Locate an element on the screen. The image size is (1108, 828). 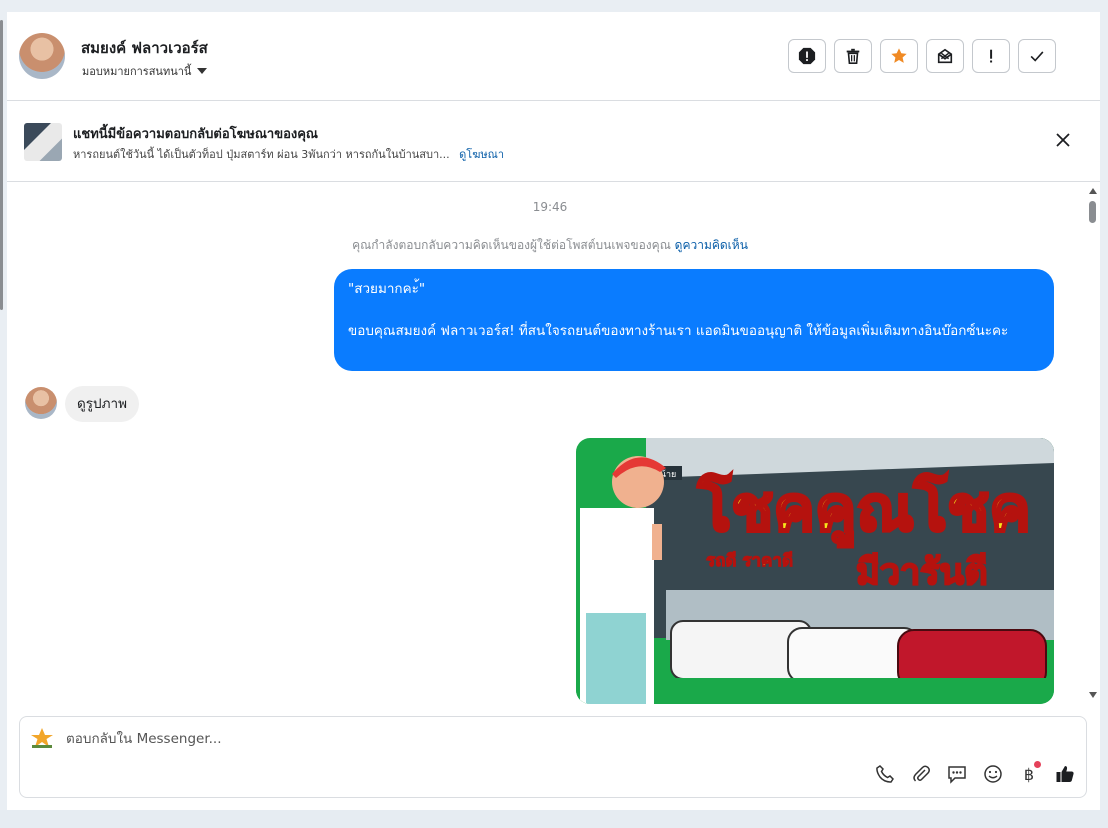
assign-label: มอบหมายการสนทนานี้ is located at coordinates (137, 71).